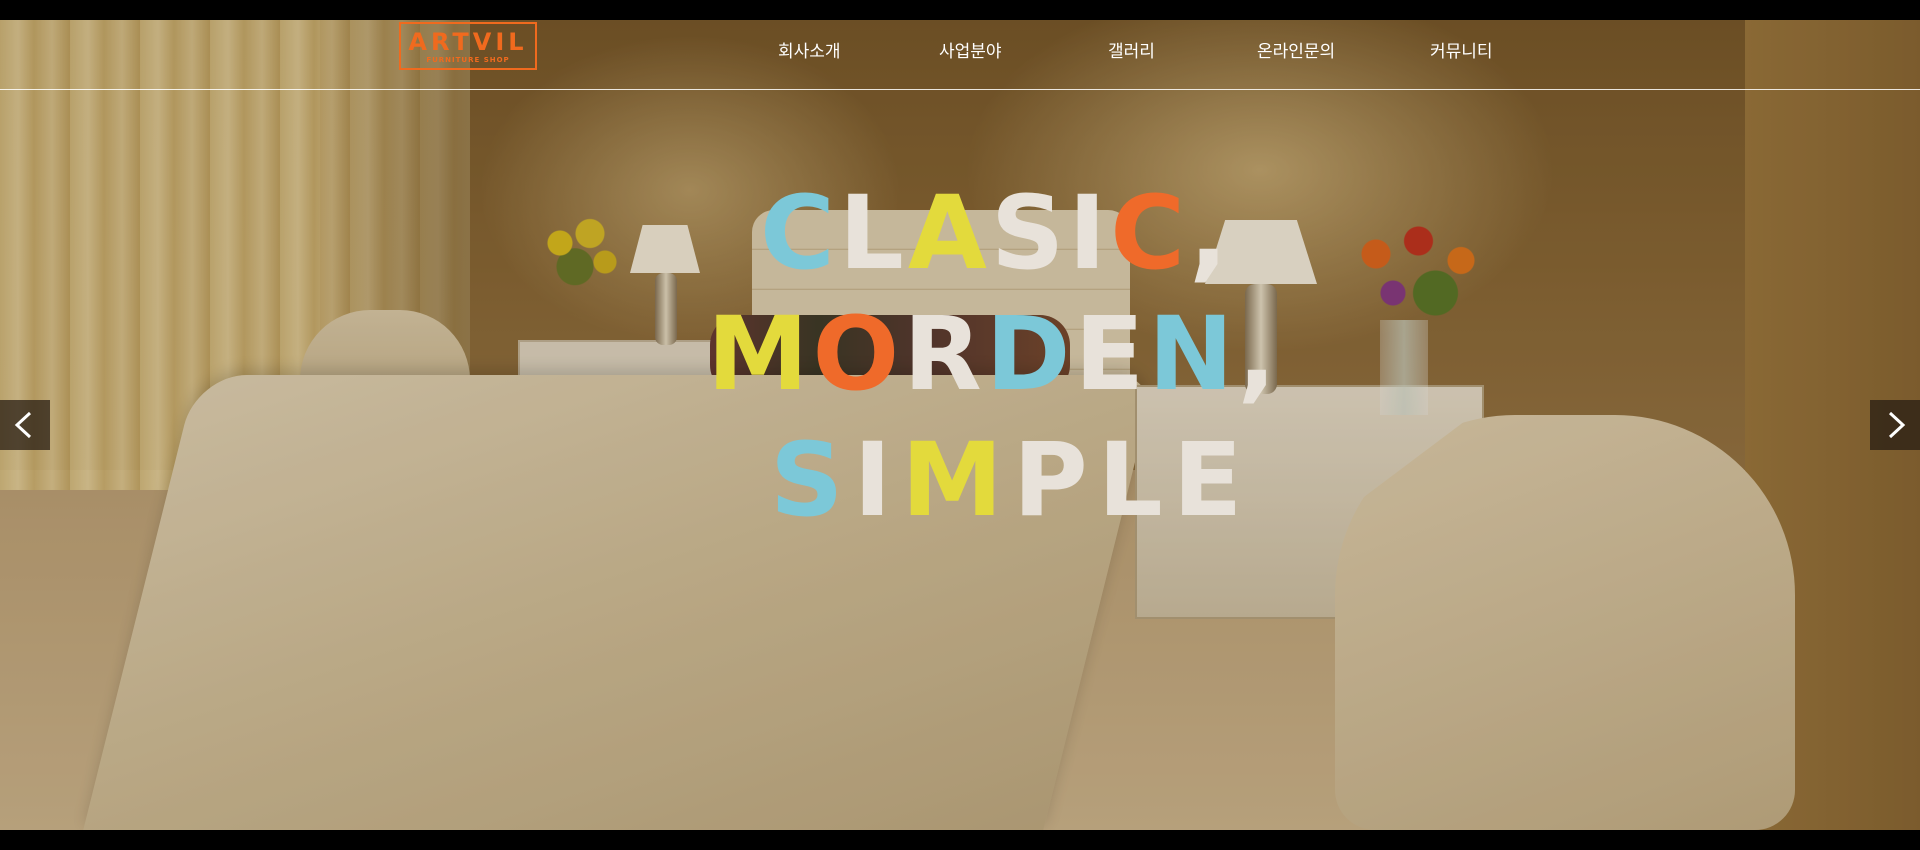  What do you see at coordinates (858, 354) in the screenshot?
I see `hero-letter: O` at bounding box center [858, 354].